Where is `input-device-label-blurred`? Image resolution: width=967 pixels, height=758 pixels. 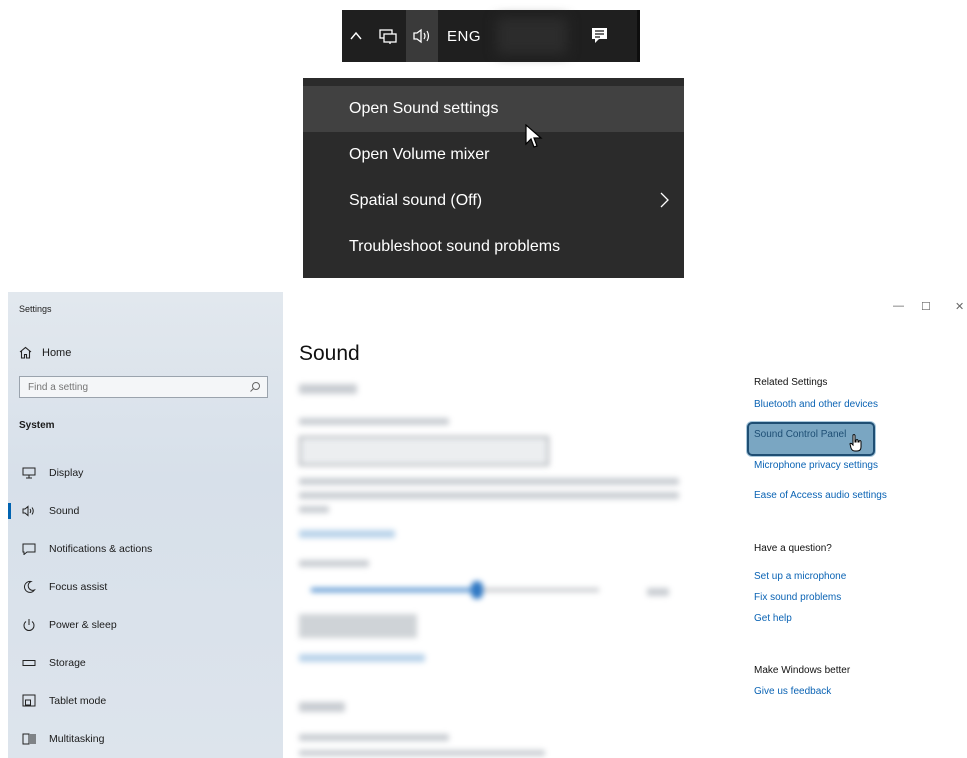
input-device-label-blurred is located at coordinates (374, 737).